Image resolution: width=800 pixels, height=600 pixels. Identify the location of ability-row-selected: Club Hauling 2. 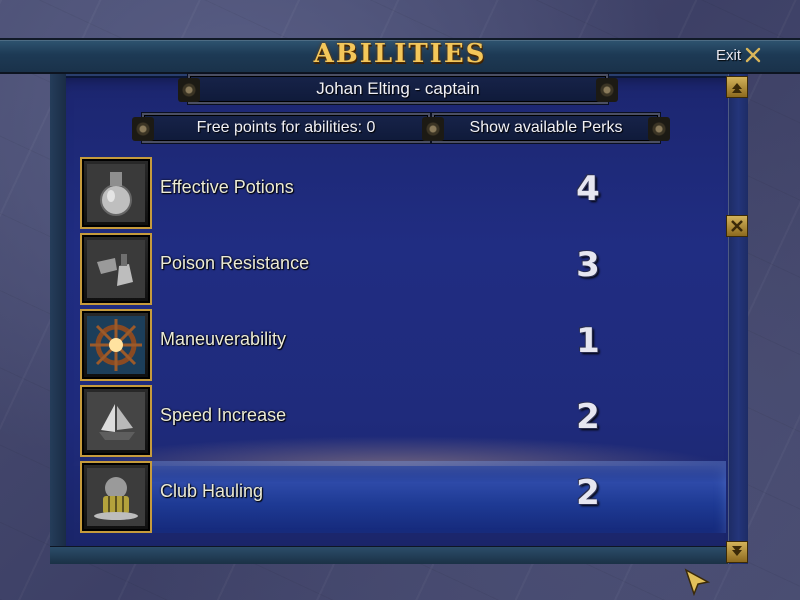
(403, 497).